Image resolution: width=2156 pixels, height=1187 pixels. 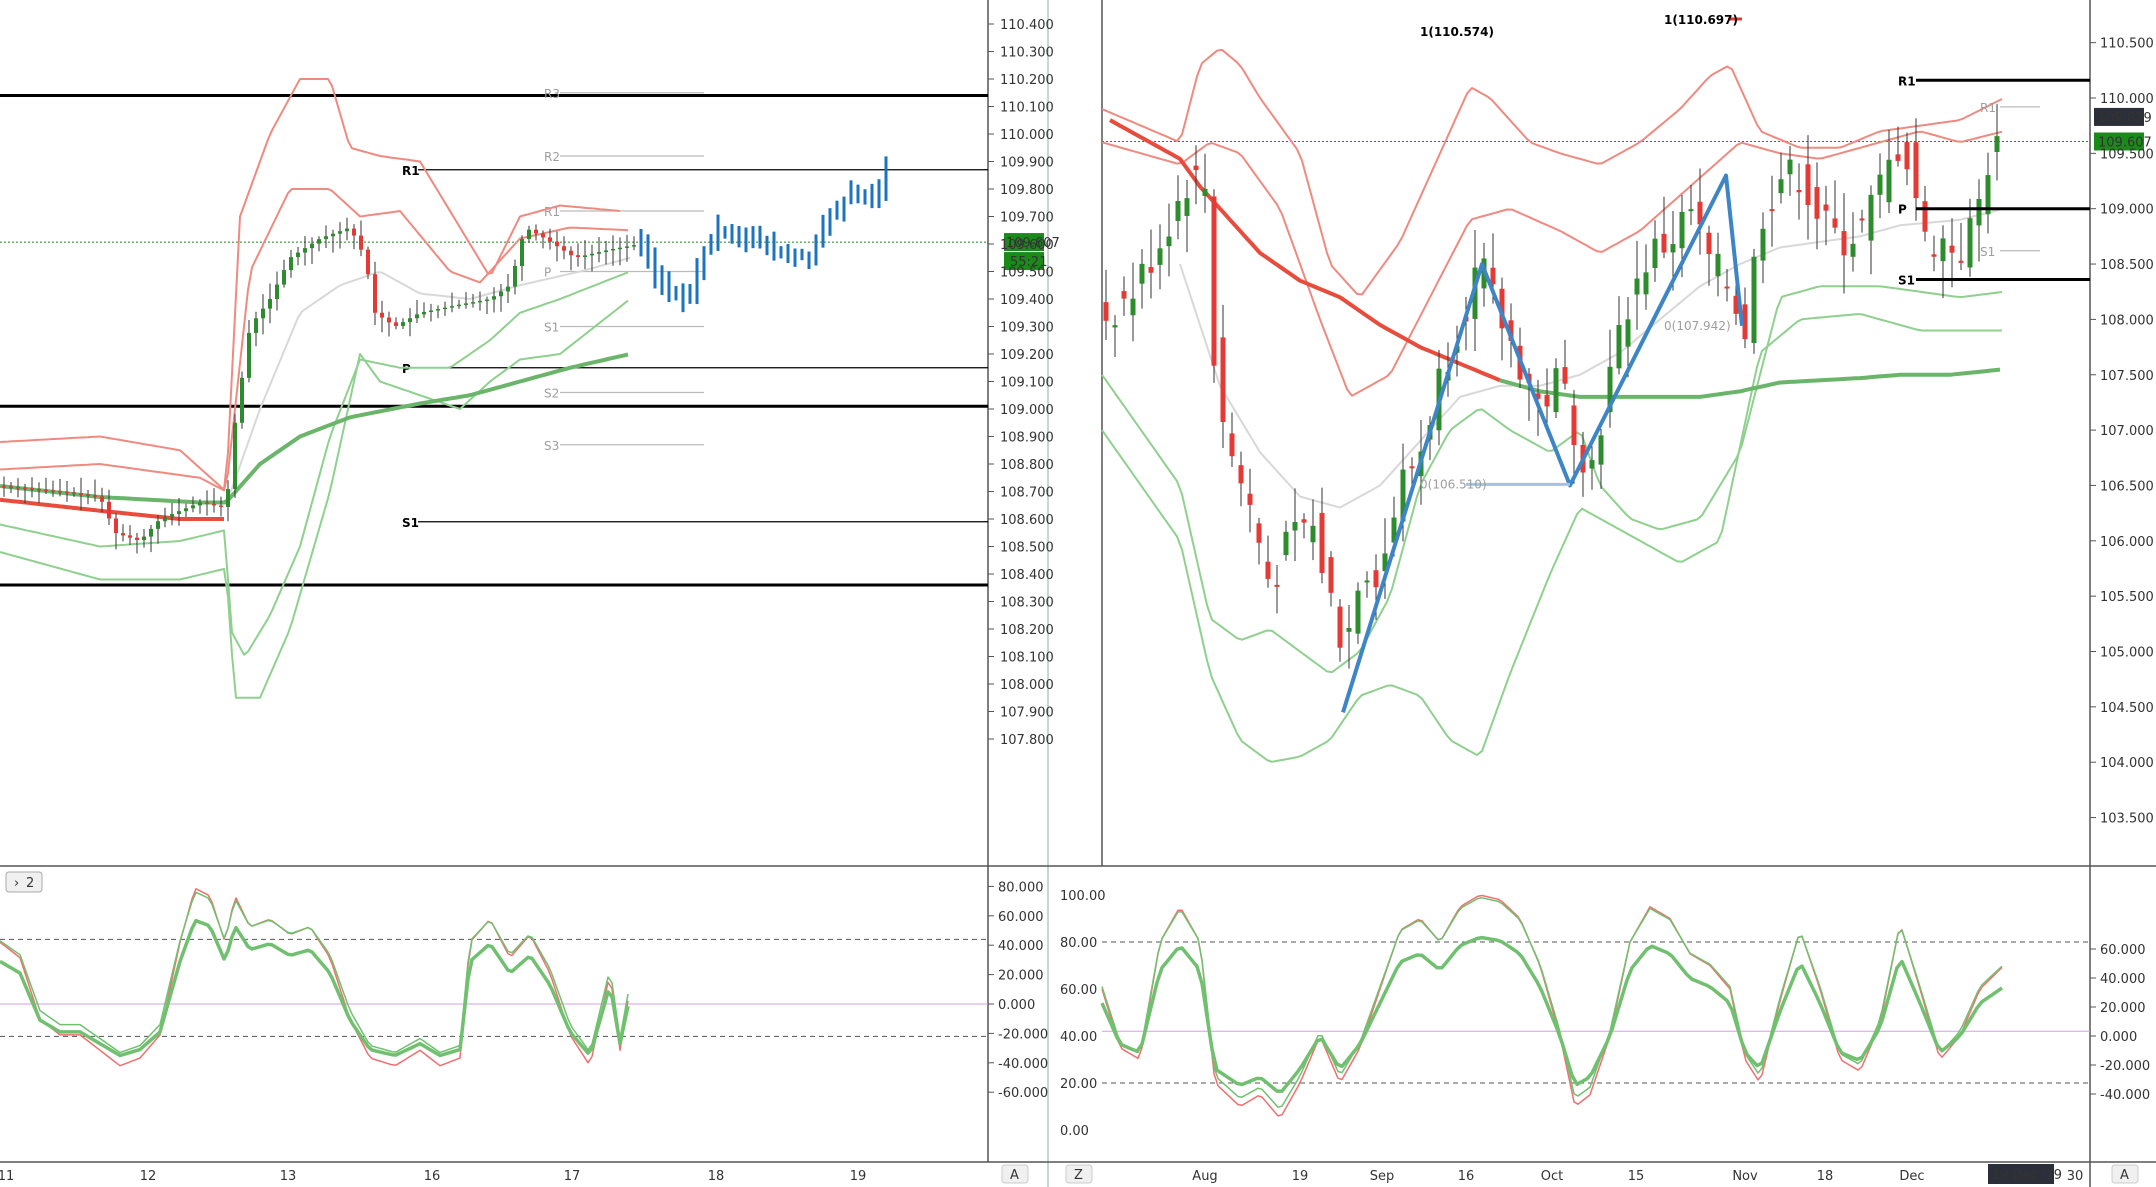 I want to click on right-x-tick-label: Sep, so click(x=1382, y=1176).